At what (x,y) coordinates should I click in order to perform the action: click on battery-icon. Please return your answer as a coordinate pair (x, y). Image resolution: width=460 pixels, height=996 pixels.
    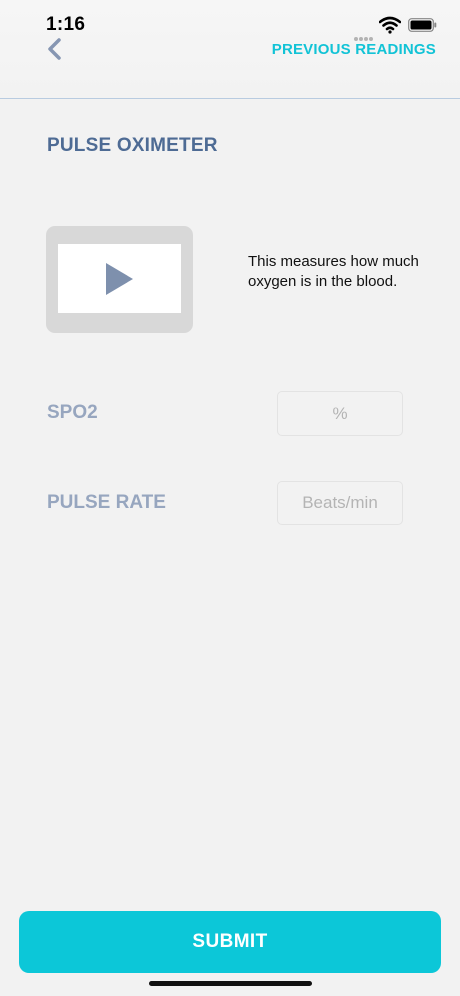
    Looking at the image, I should click on (422, 25).